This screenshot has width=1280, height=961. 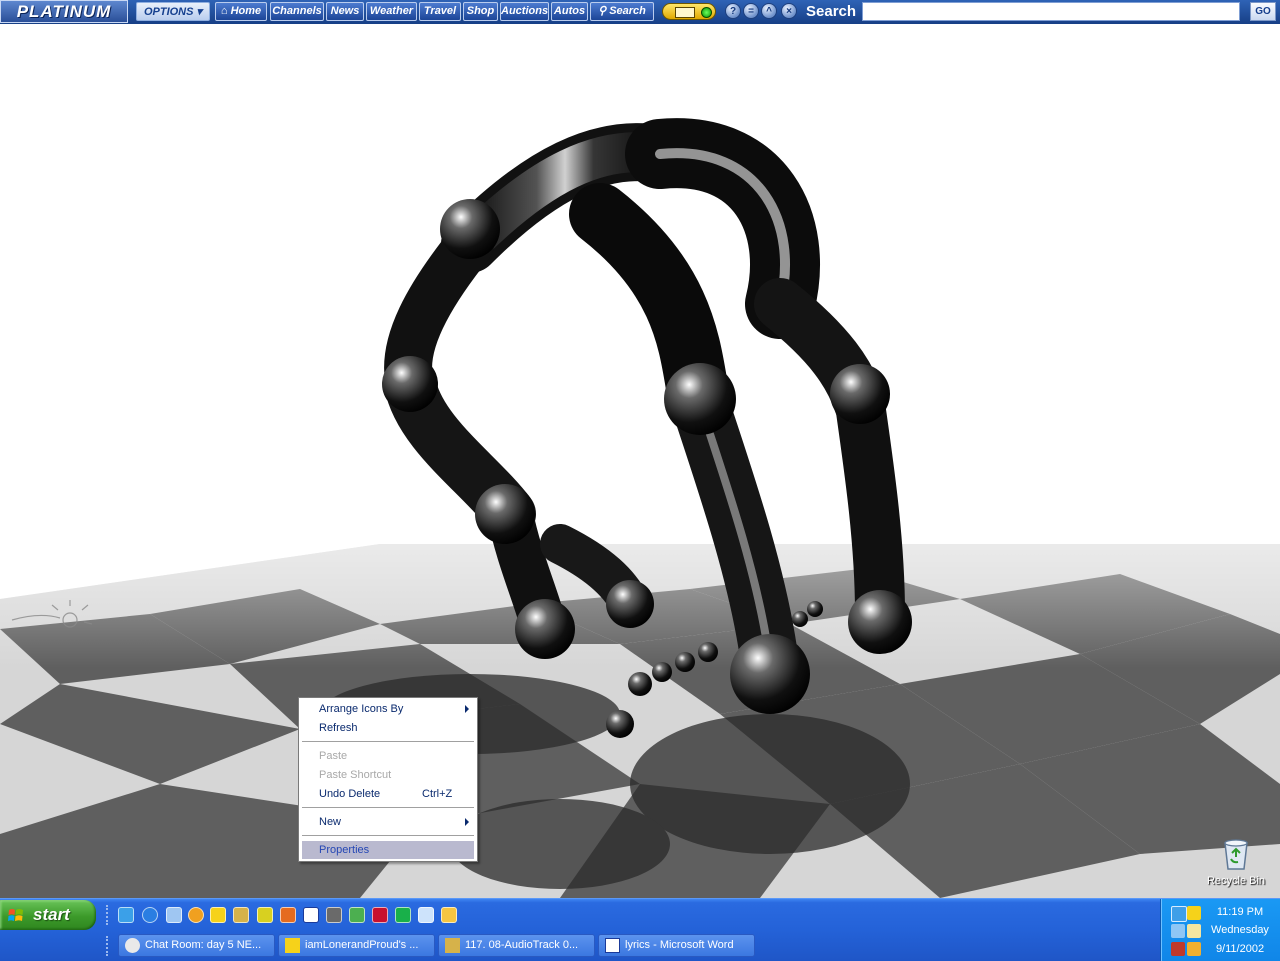 I want to click on menu-new: New, so click(x=388, y=822).